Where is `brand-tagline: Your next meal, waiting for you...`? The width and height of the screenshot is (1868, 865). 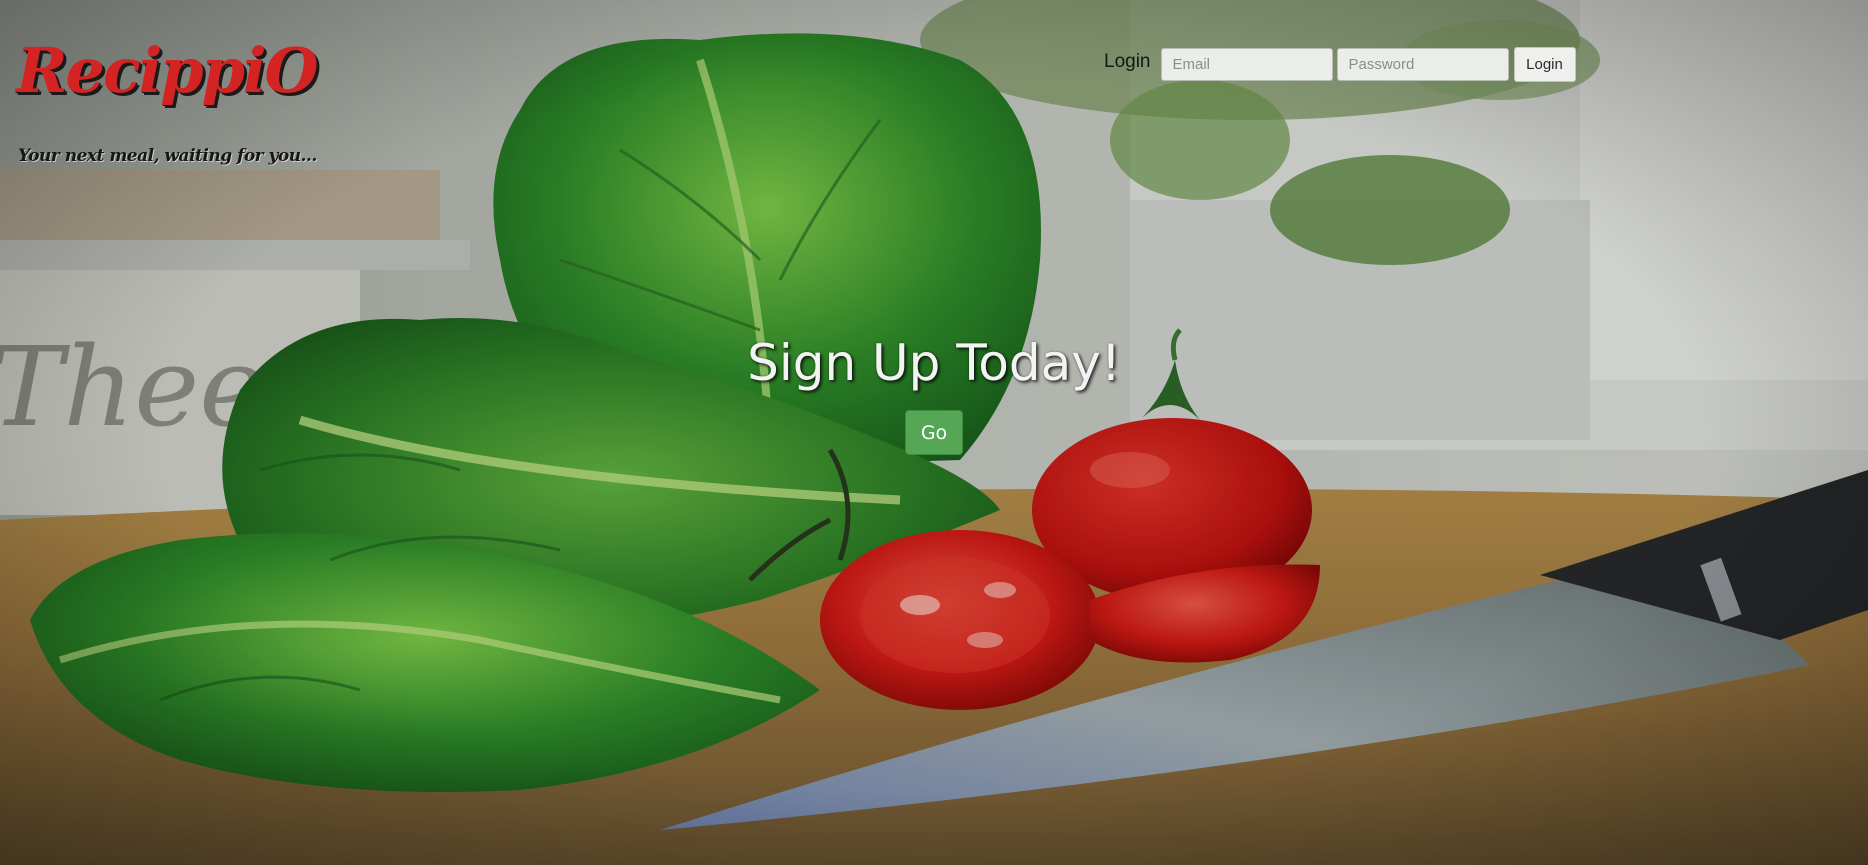 brand-tagline: Your next meal, waiting for you... is located at coordinates (167, 156).